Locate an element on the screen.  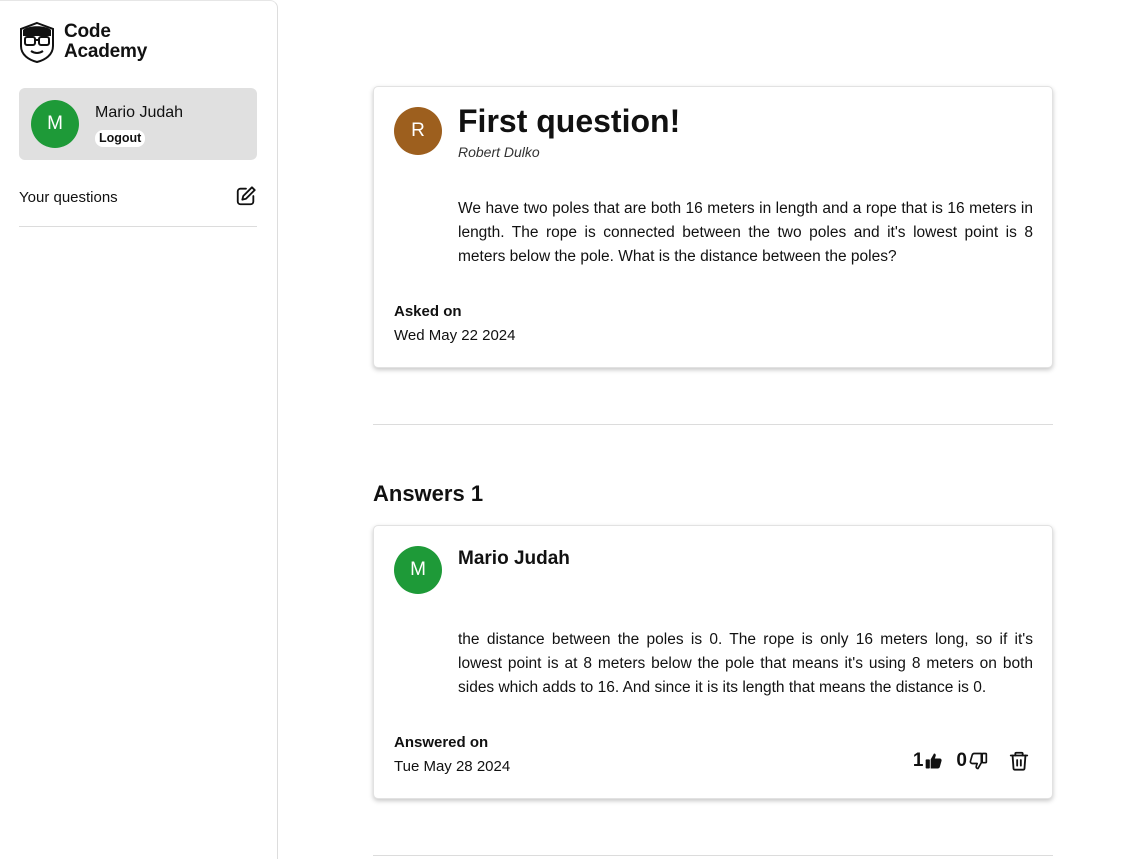
user-name: Mario Judah is located at coordinates (139, 112).